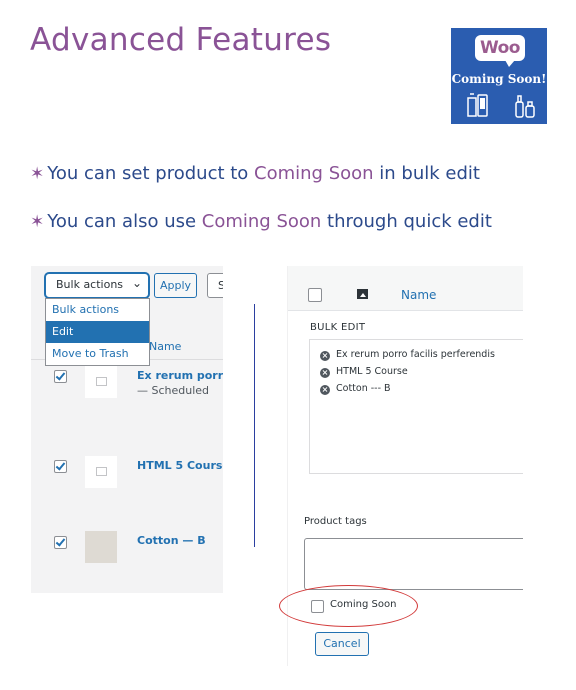 The width and height of the screenshot is (576, 690). Describe the element at coordinates (180, 375) in the screenshot. I see `product-title-link: Ex rerum porro fa` at that location.